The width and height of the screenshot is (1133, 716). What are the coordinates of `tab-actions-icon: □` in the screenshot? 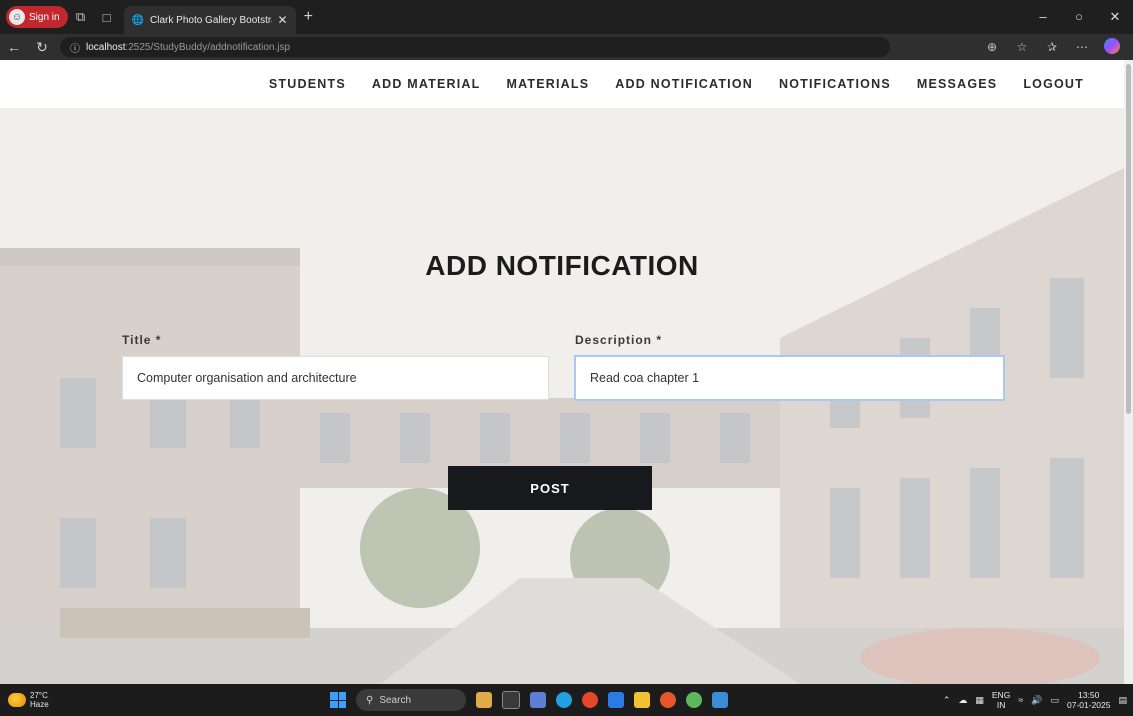 It's located at (107, 17).